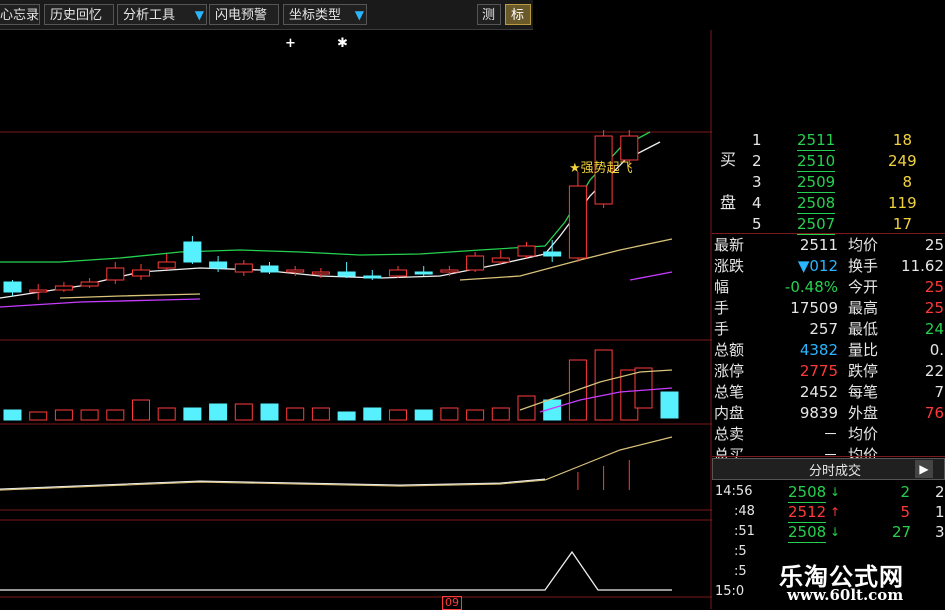 The height and width of the screenshot is (610, 945). I want to click on quote-label-2: 量比, so click(863, 350).